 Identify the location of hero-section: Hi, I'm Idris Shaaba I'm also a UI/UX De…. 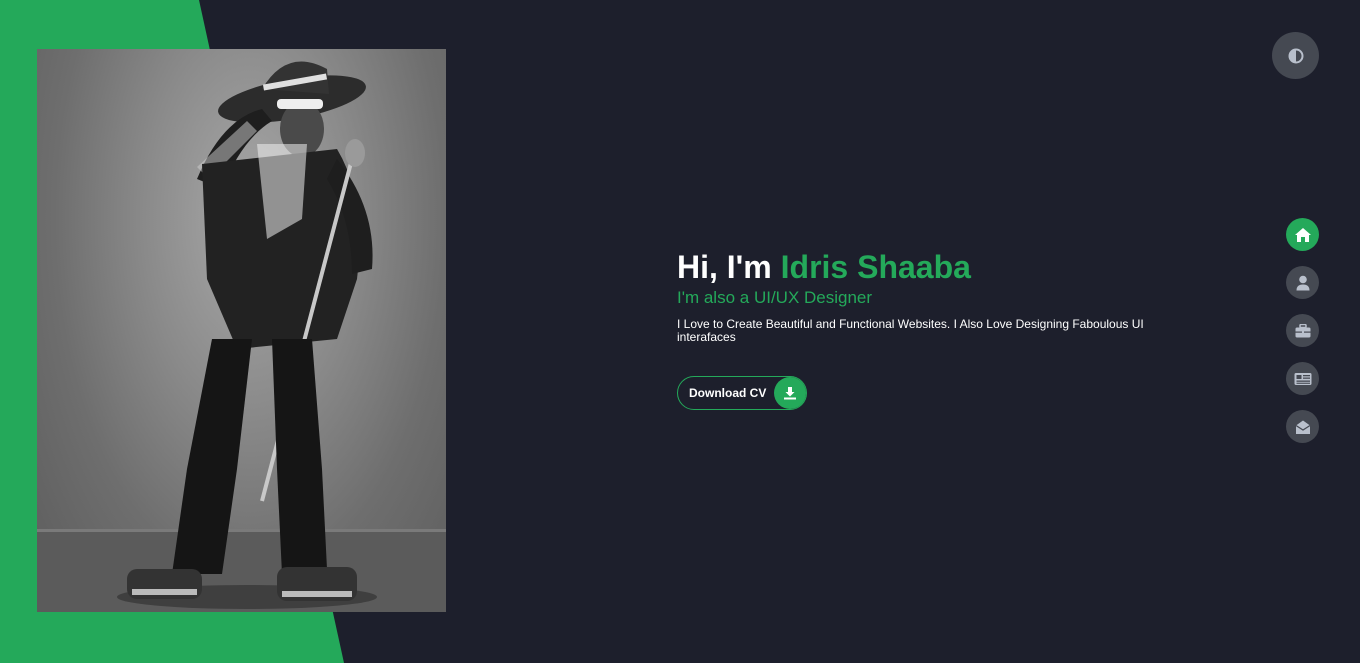
(927, 329).